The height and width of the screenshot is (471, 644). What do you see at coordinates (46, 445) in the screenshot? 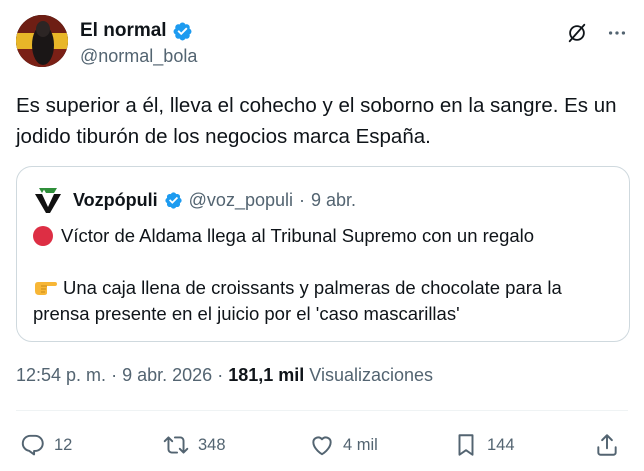
I see `reply-button: 12` at bounding box center [46, 445].